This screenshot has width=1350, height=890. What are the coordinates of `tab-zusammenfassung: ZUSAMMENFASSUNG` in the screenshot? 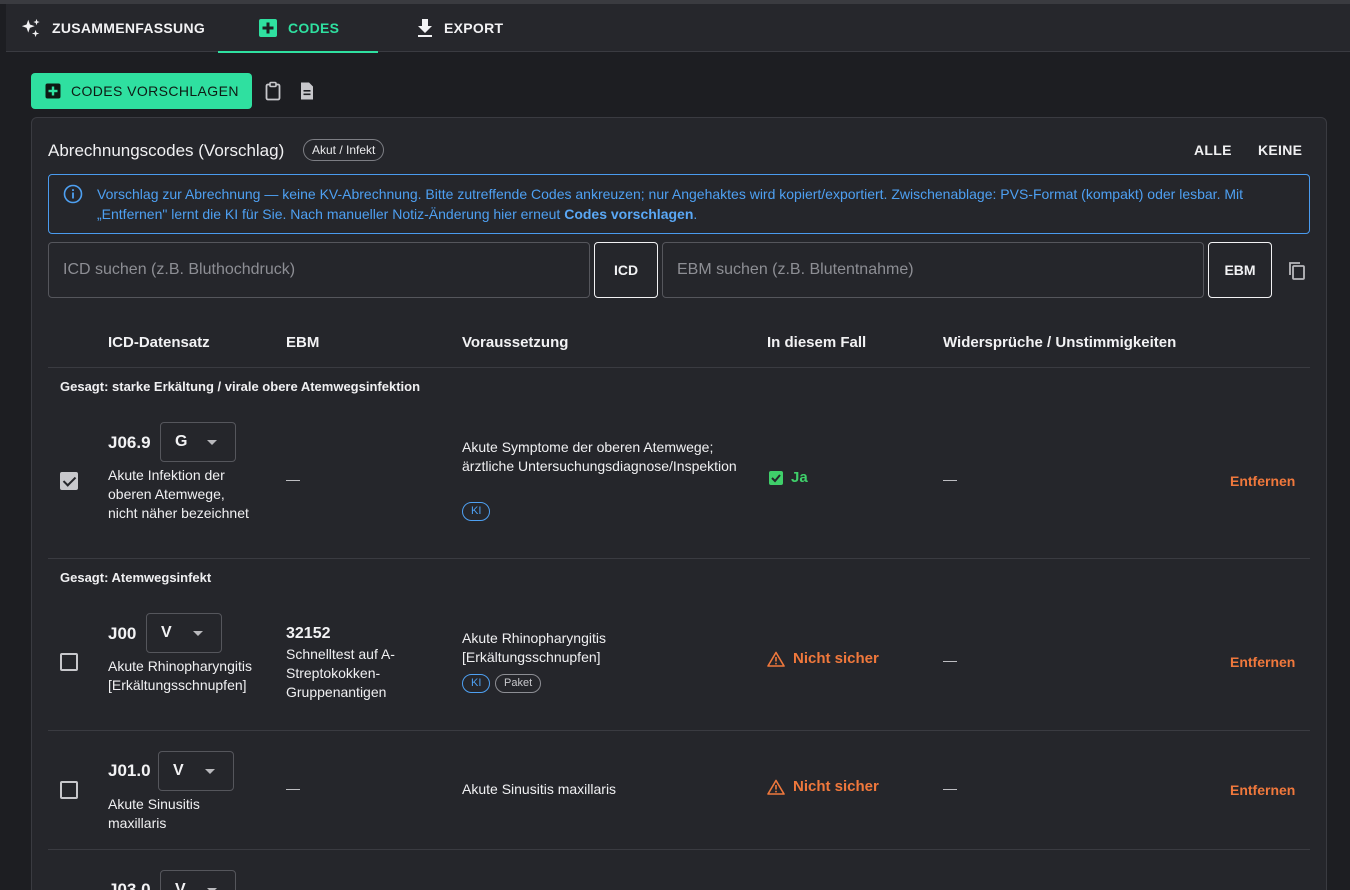 It's located at (112, 28).